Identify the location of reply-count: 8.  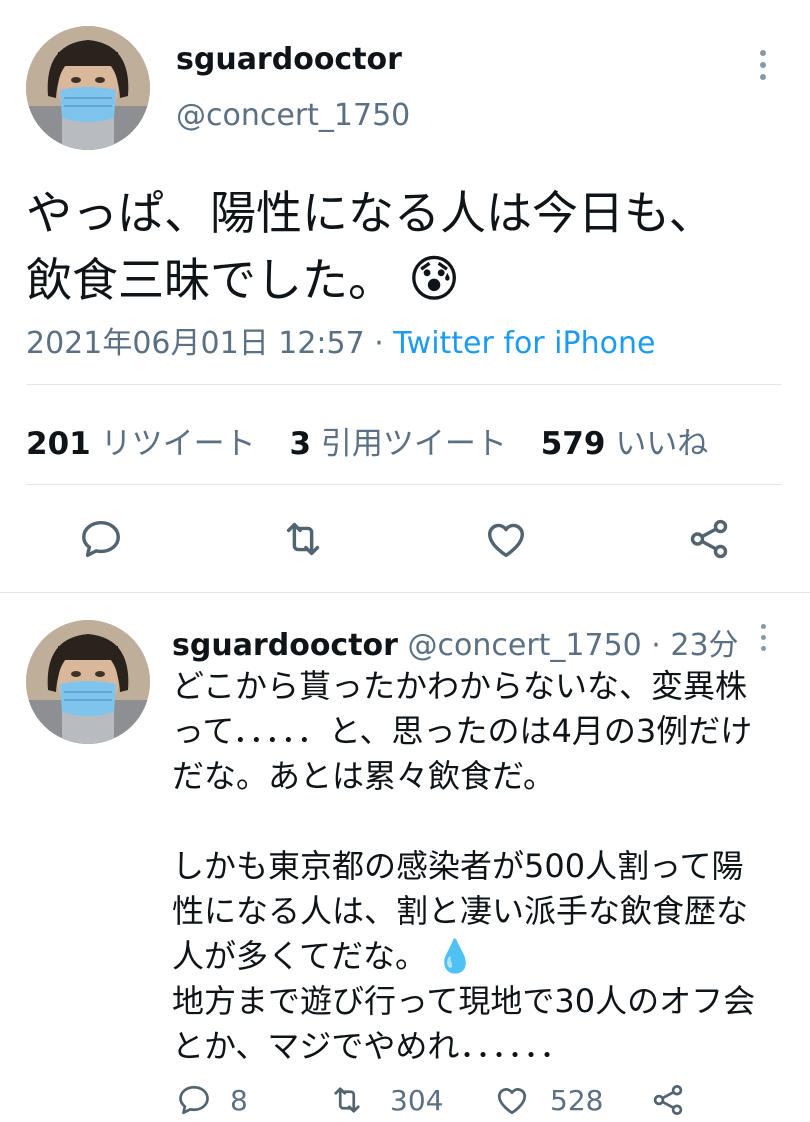
(239, 1100).